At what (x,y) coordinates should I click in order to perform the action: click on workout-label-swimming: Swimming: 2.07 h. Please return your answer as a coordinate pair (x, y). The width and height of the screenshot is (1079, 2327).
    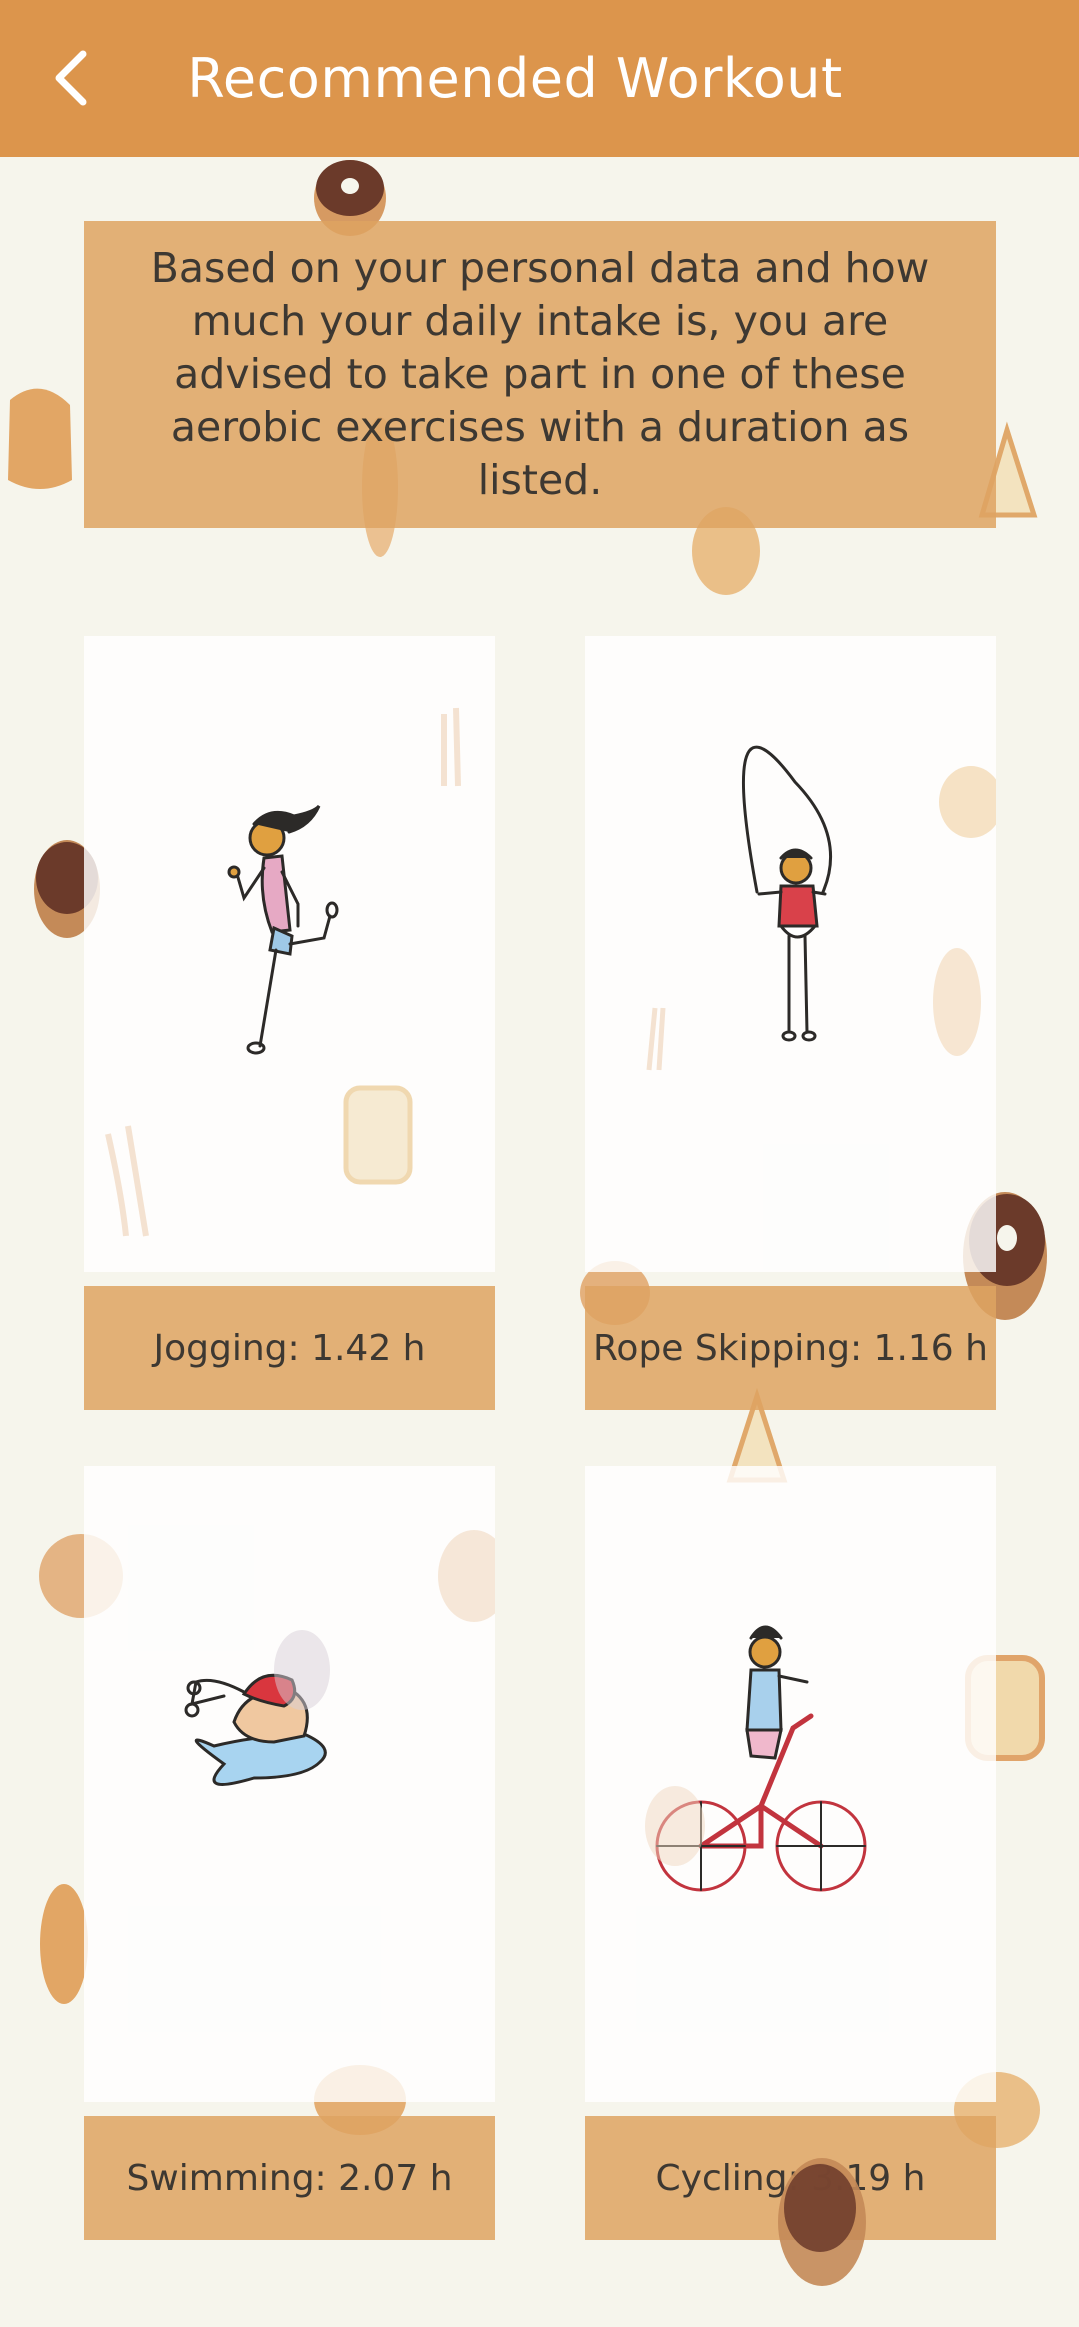
    Looking at the image, I should click on (289, 2178).